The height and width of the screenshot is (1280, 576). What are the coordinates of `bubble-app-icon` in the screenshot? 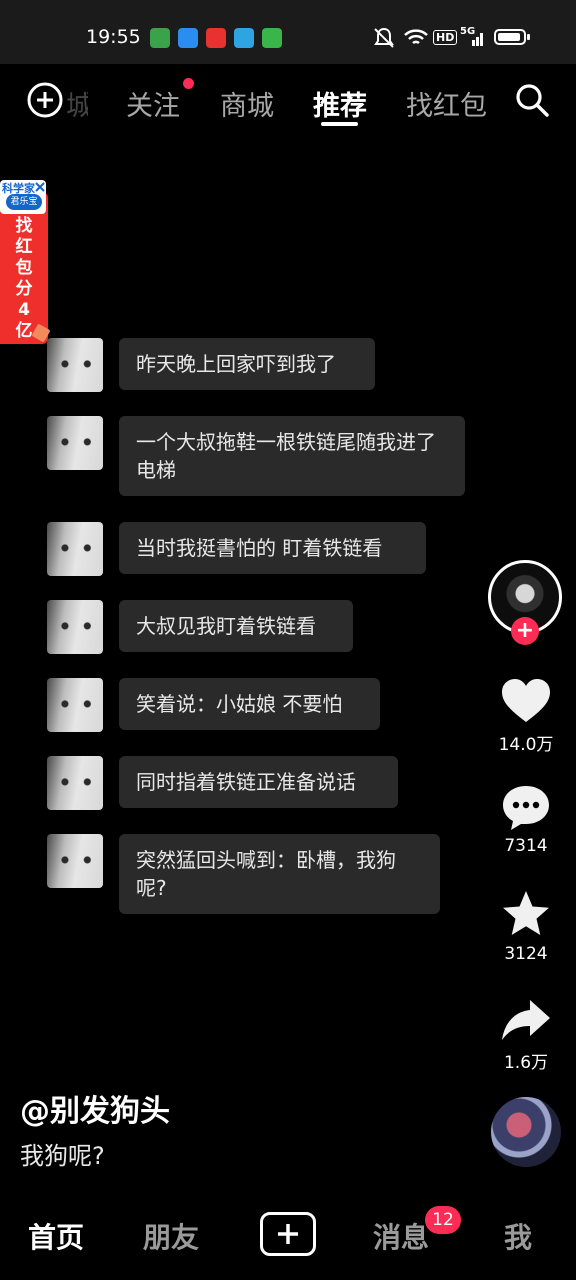 It's located at (188, 38).